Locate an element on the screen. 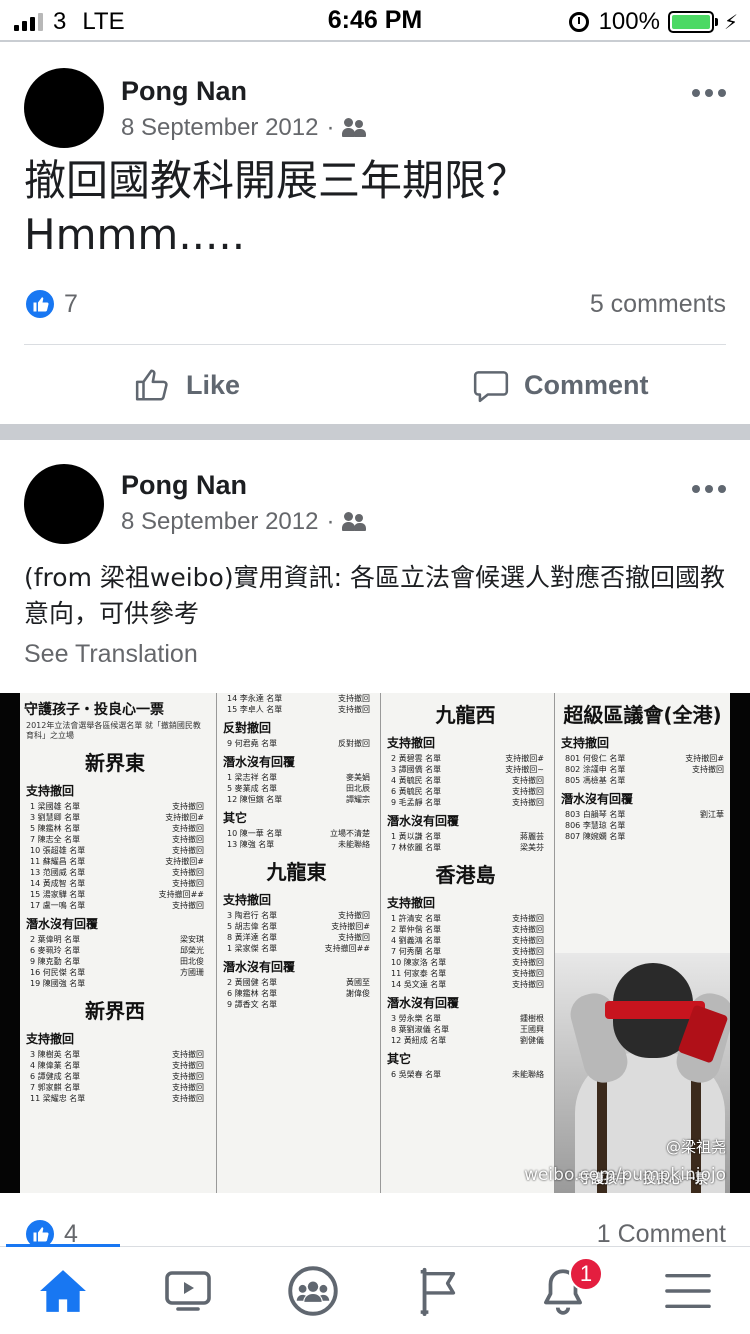  candidate-name: 14 吳文遠 名單 is located at coordinates (419, 984).